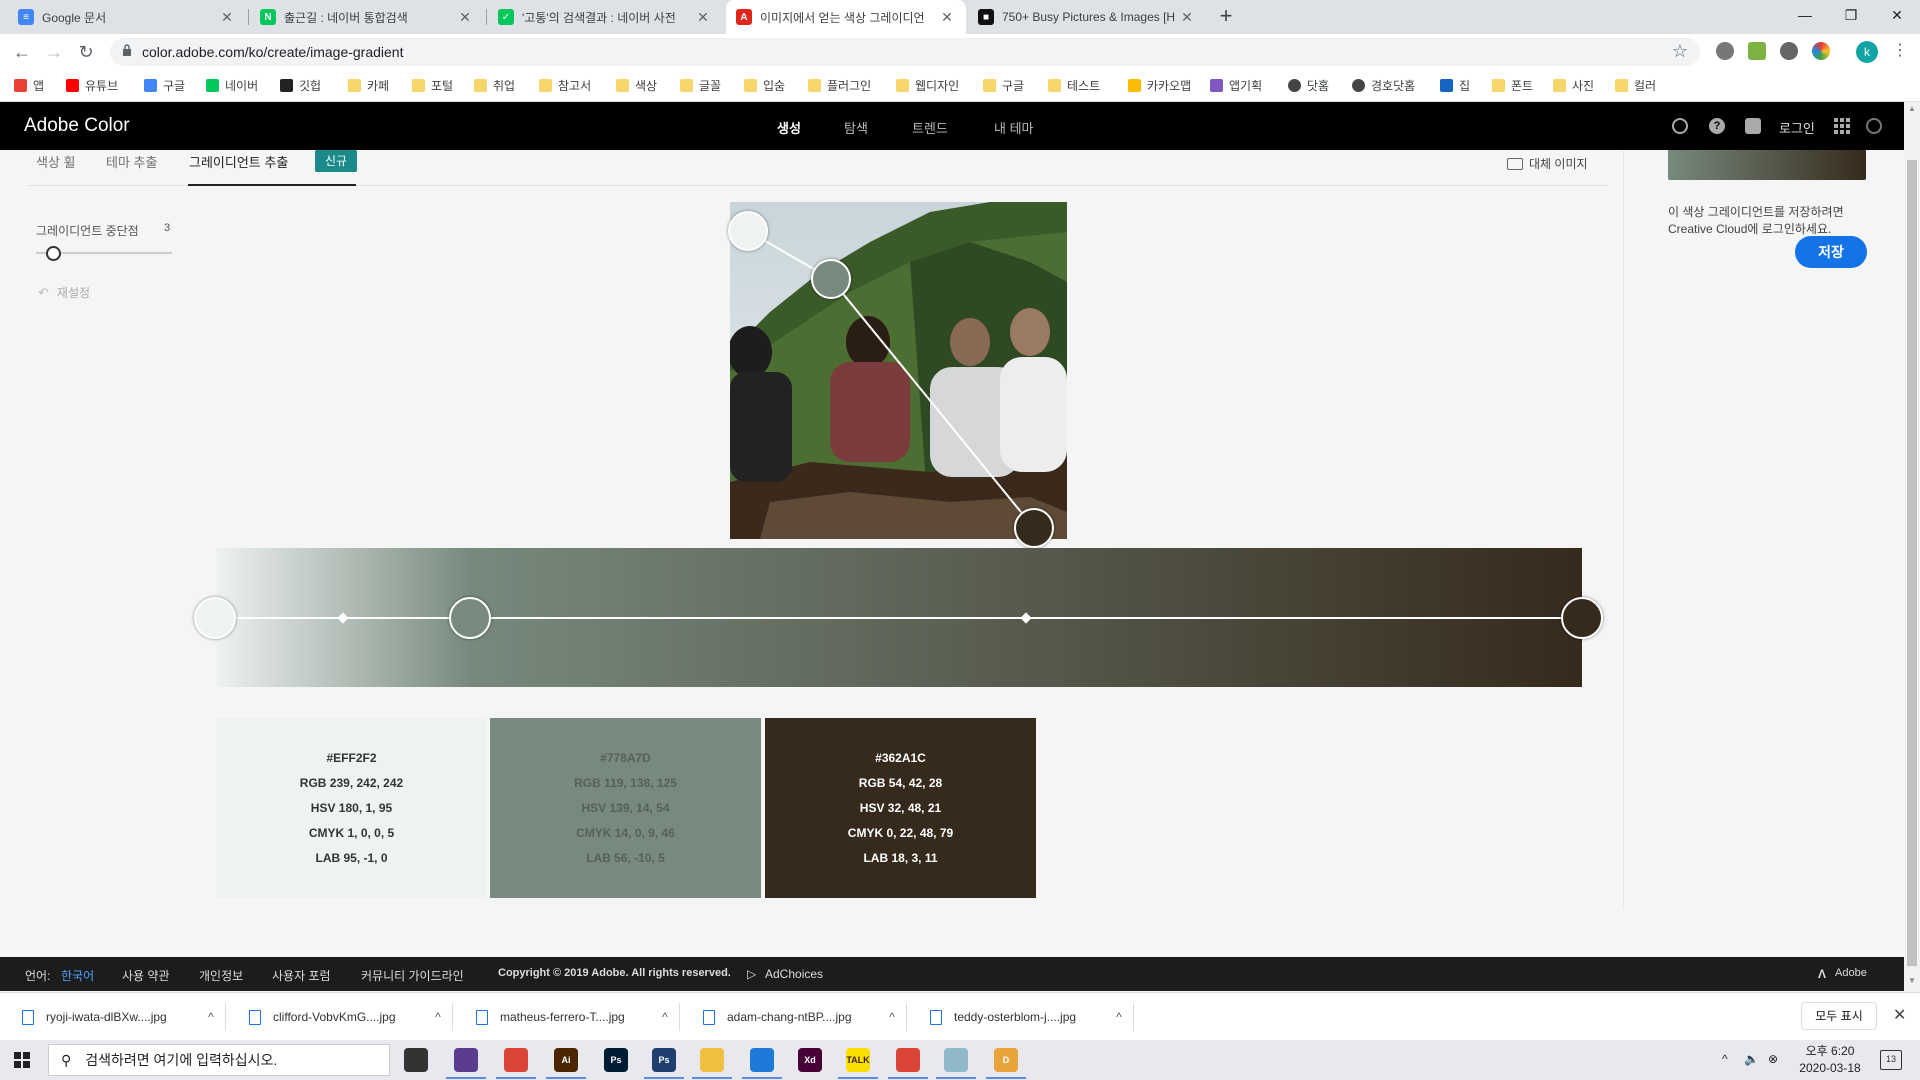 The height and width of the screenshot is (1080, 1920). I want to click on swatch-lab: LAB 56, -10, 5, so click(625, 857).